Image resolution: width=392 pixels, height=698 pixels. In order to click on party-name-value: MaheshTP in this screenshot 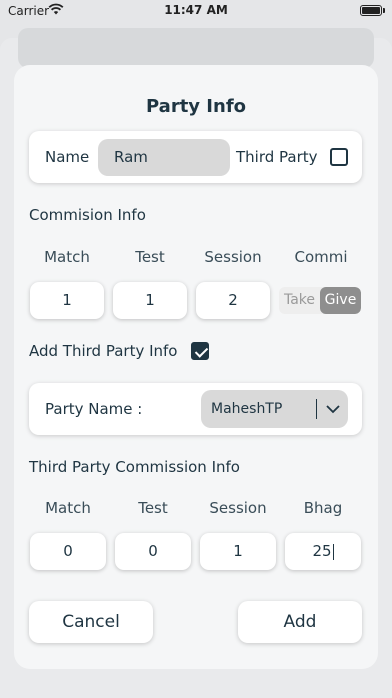, I will do `click(247, 409)`.